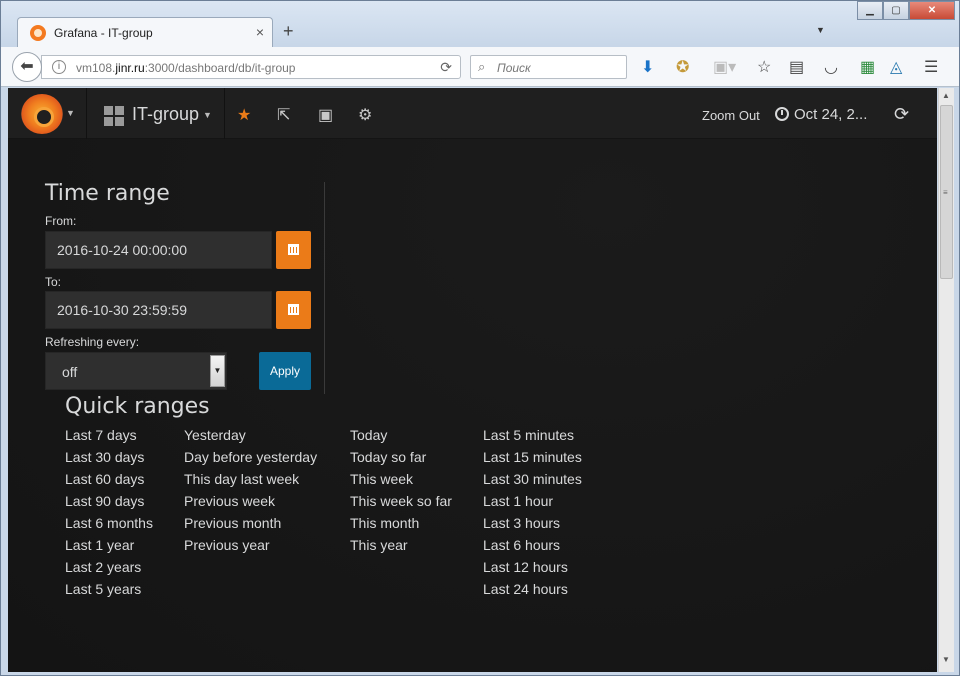 This screenshot has height=676, width=960. What do you see at coordinates (782, 114) in the screenshot?
I see `clock-icon` at bounding box center [782, 114].